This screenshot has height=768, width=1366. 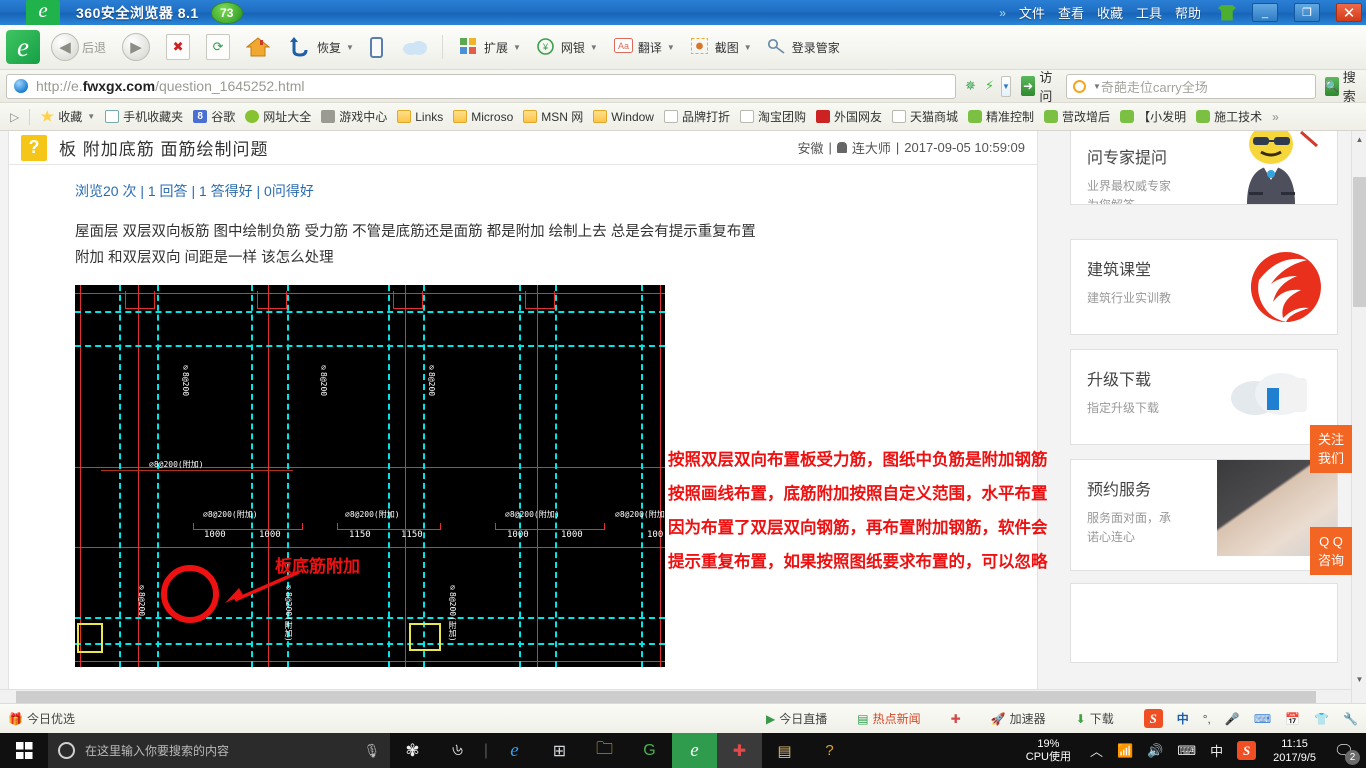 I want to click on browser-home-logo-icon, so click(x=23, y=47).